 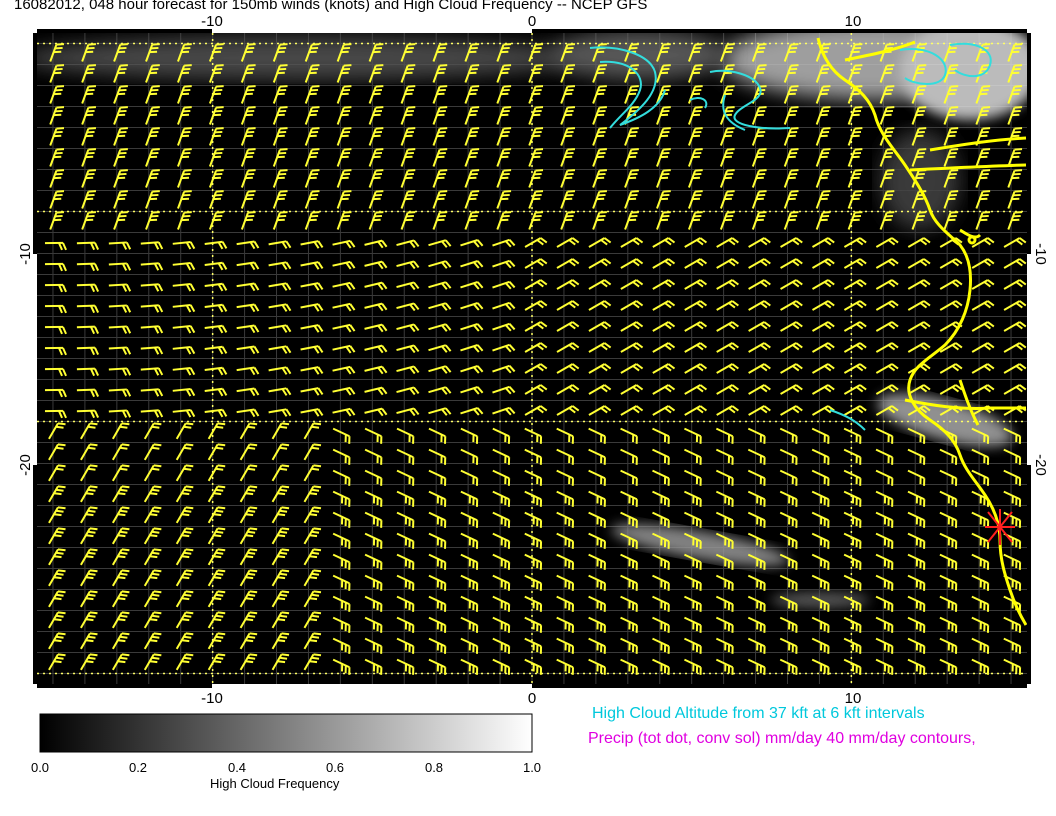 I want to click on lon-tick-top-minus10: -10, so click(x=212, y=21).